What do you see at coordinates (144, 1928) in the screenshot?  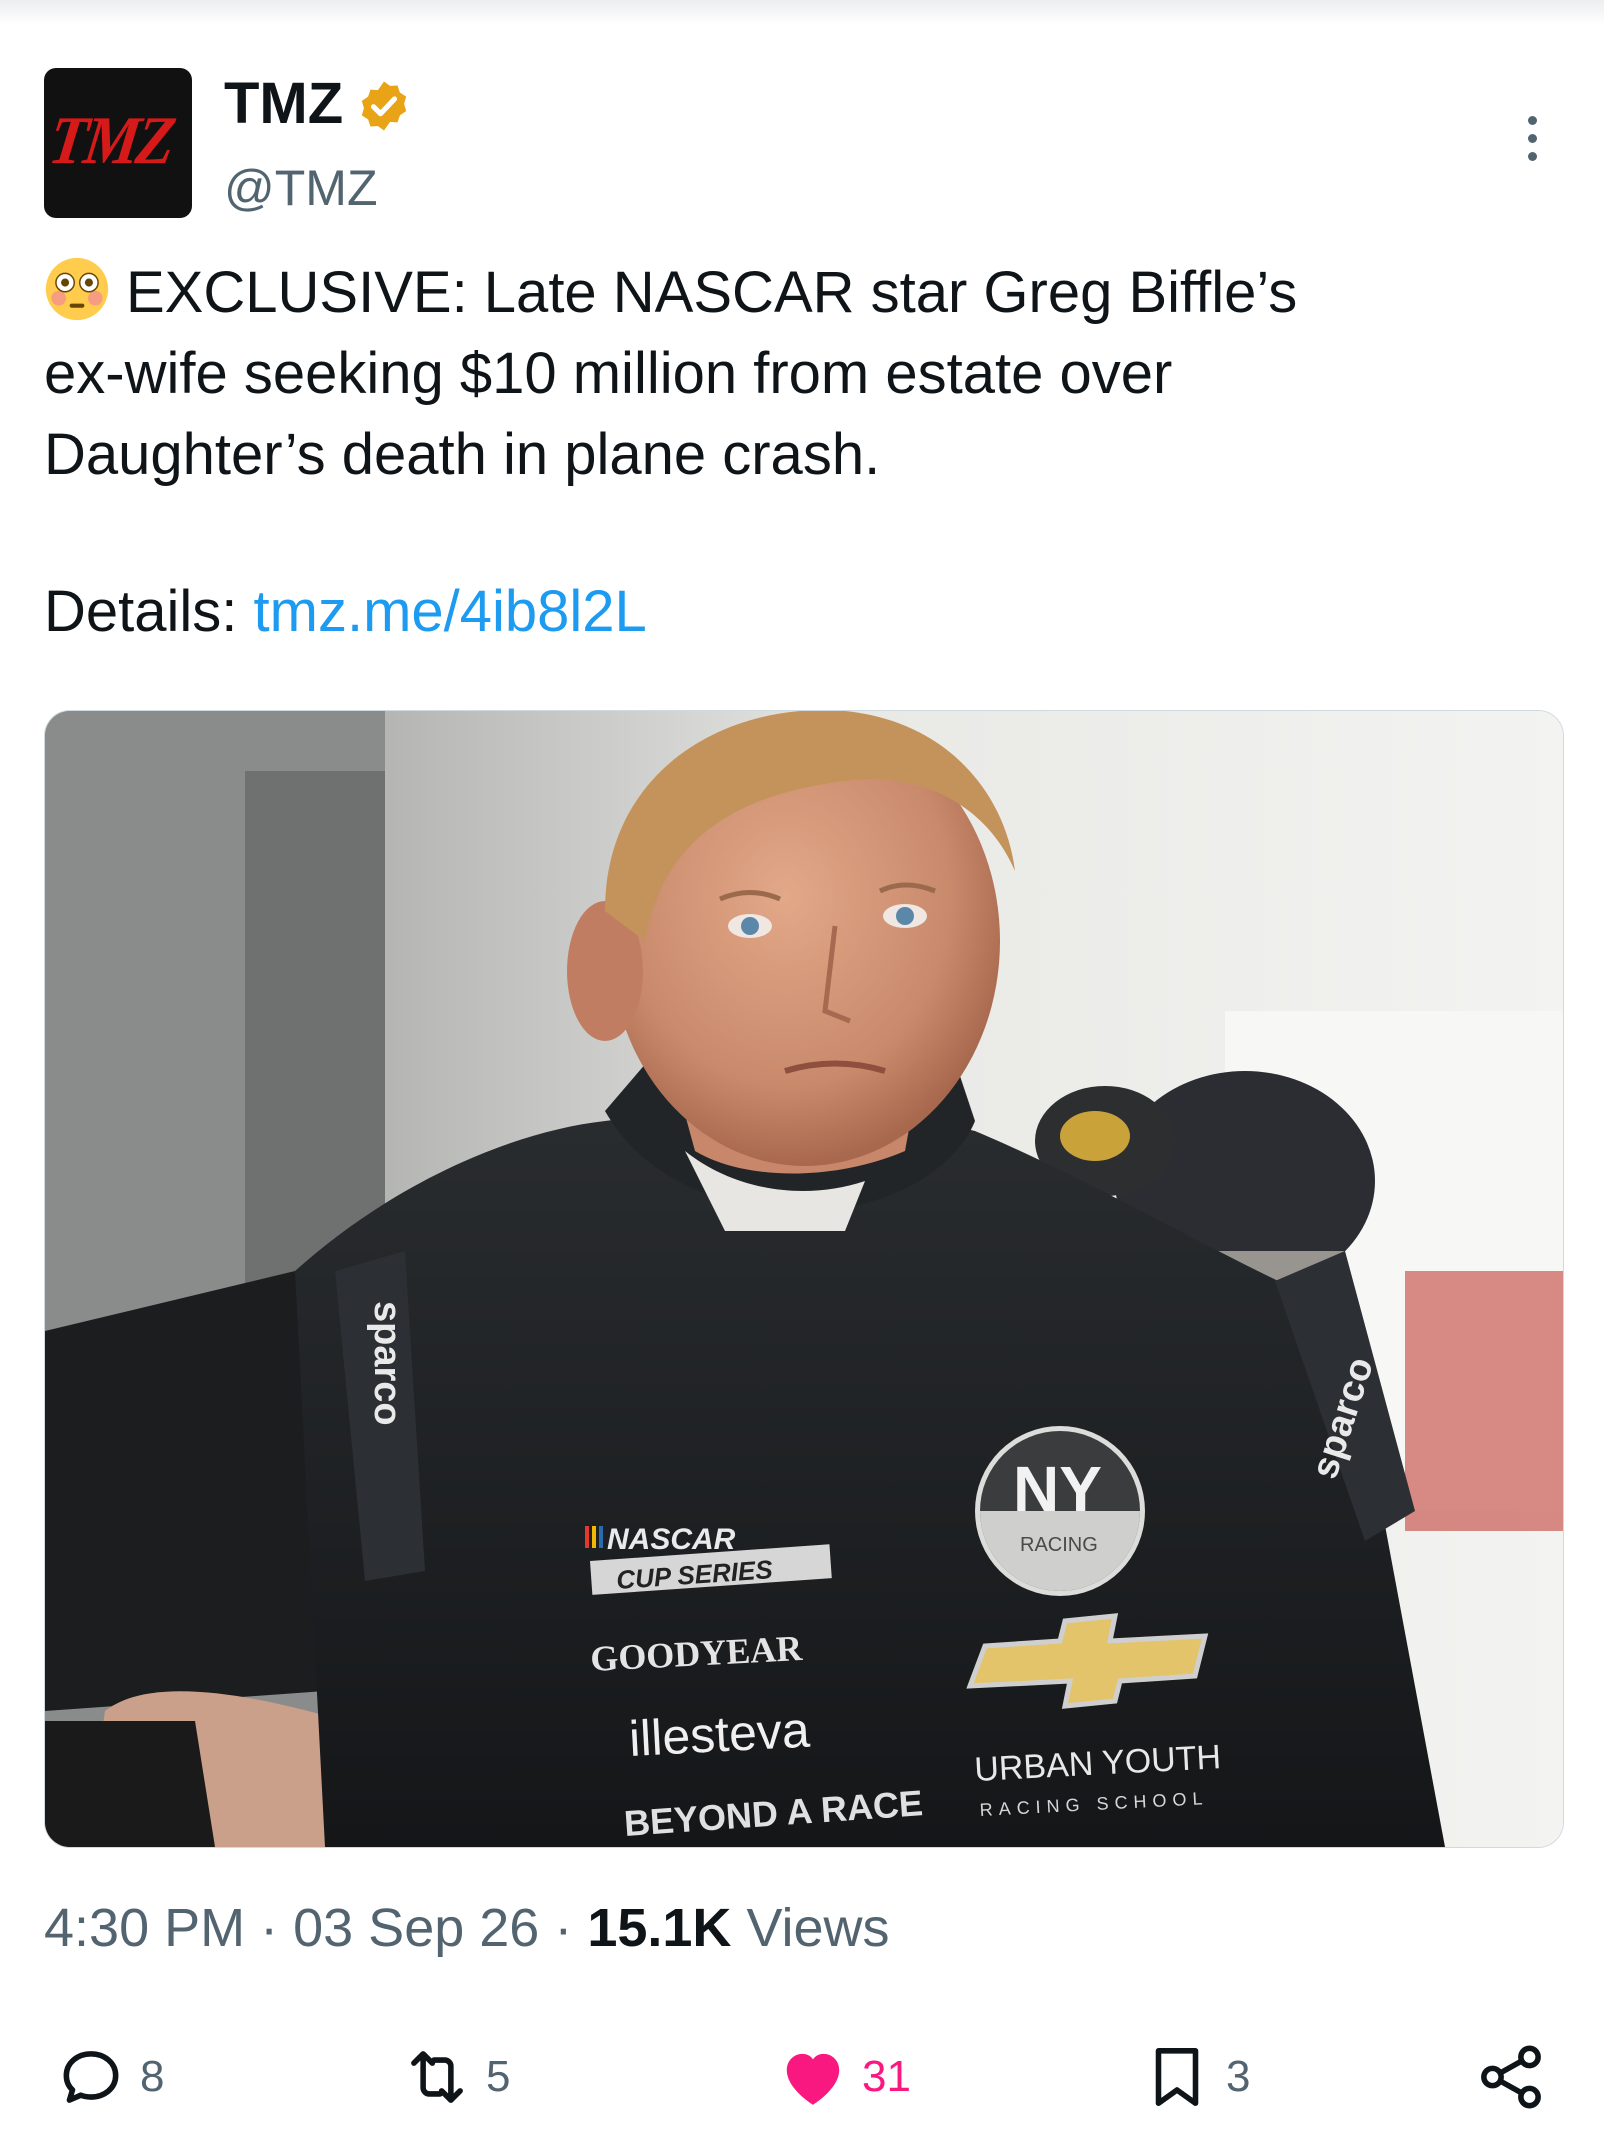 I see `tweet-time: 4:30 PM` at bounding box center [144, 1928].